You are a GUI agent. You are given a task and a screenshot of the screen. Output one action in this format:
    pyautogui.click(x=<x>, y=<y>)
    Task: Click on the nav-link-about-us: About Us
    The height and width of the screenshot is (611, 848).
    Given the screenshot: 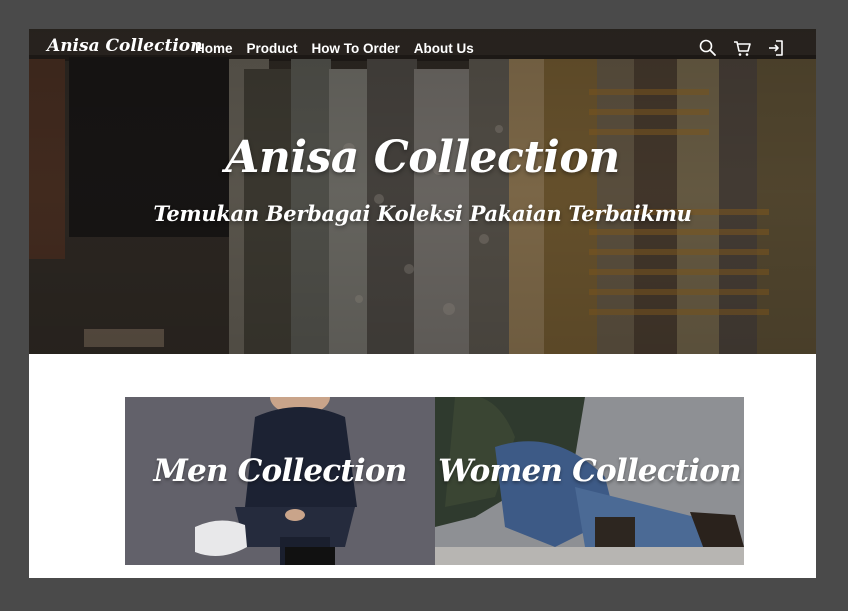 What is the action you would take?
    pyautogui.click(x=444, y=48)
    